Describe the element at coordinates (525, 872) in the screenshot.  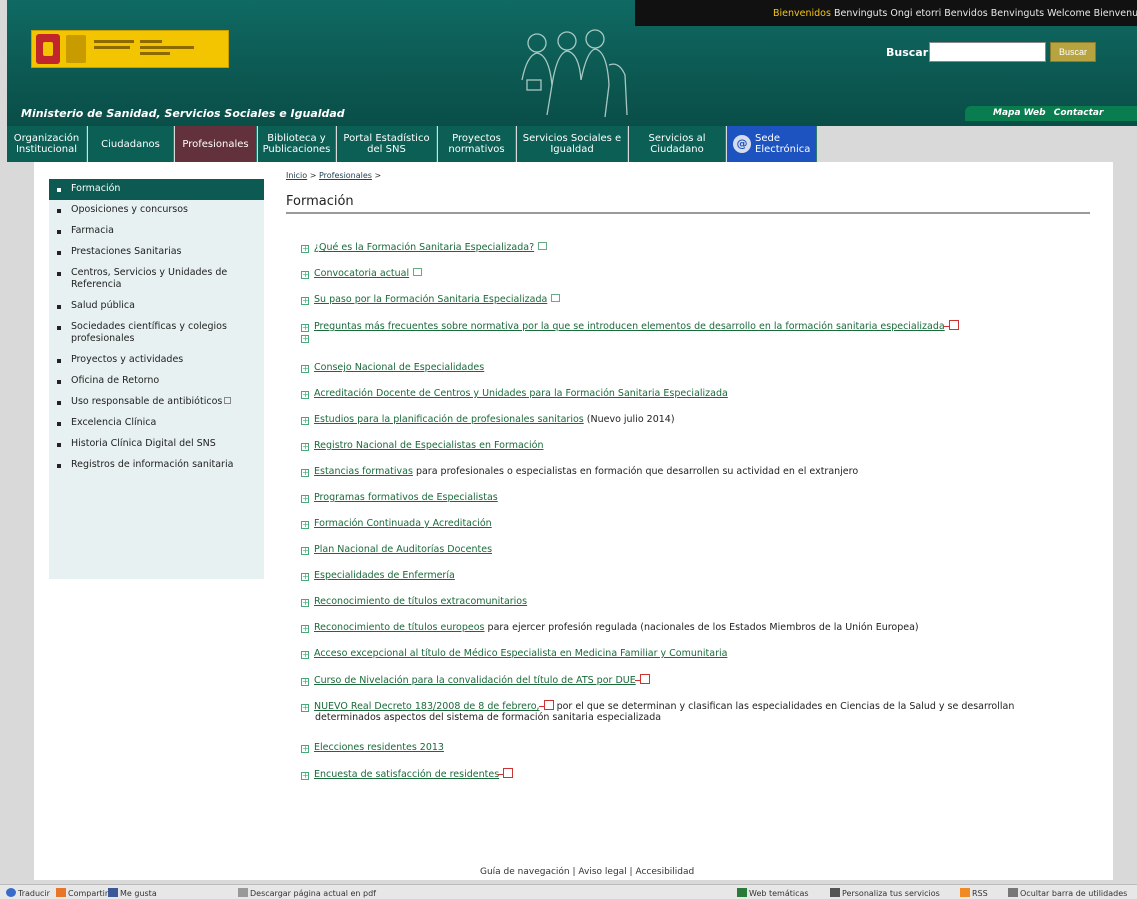
I see `footer-link-guia: Guía de navegación` at that location.